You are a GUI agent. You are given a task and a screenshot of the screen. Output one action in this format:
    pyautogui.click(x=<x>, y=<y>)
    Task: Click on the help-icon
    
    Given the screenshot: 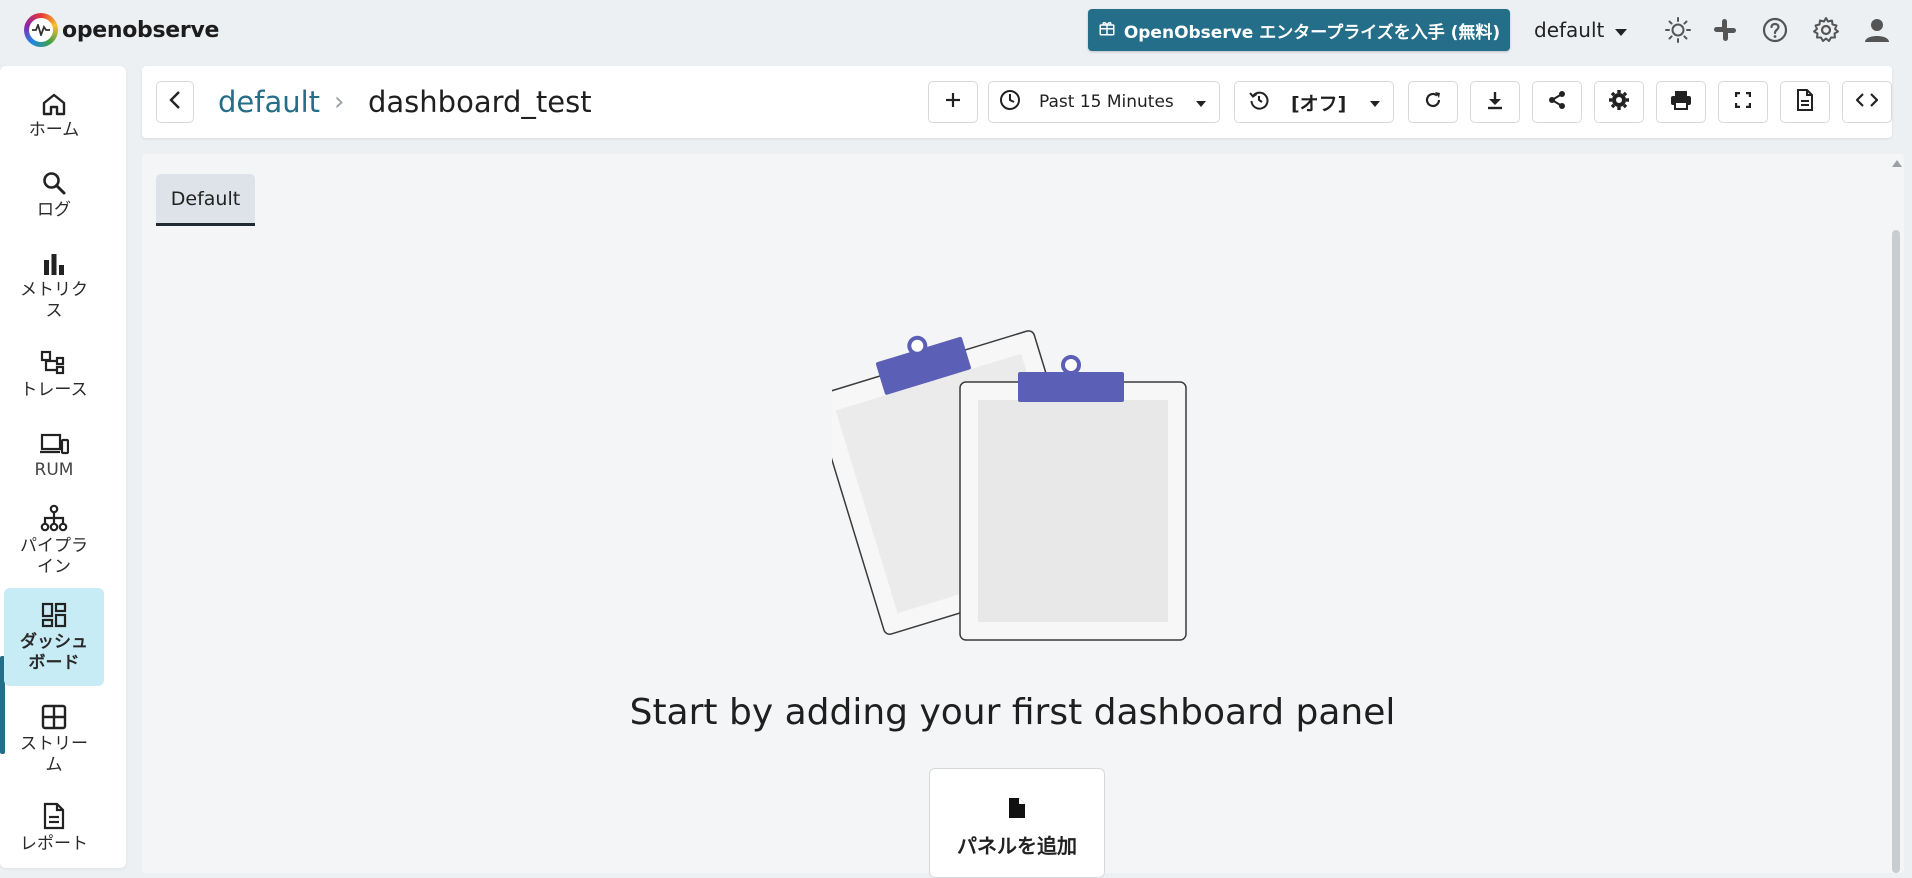 What is the action you would take?
    pyautogui.click(x=1775, y=30)
    